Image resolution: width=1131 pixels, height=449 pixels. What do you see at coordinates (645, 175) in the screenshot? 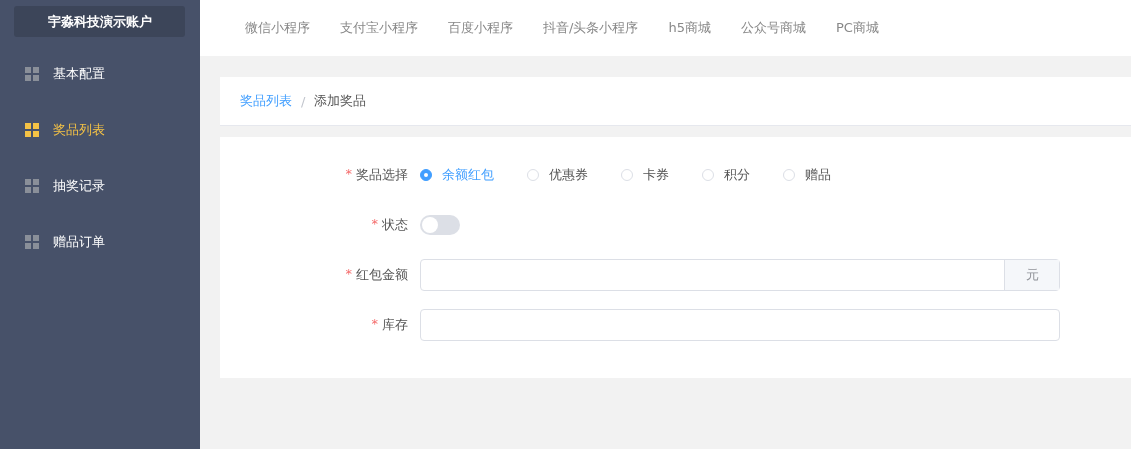
I see `radio-option: 卡券` at bounding box center [645, 175].